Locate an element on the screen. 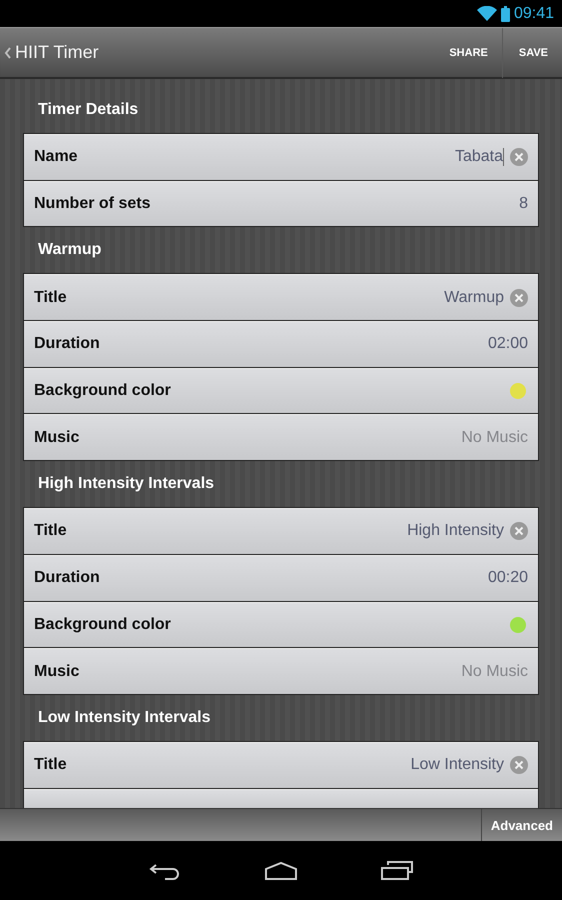  battery-icon is located at coordinates (505, 14).